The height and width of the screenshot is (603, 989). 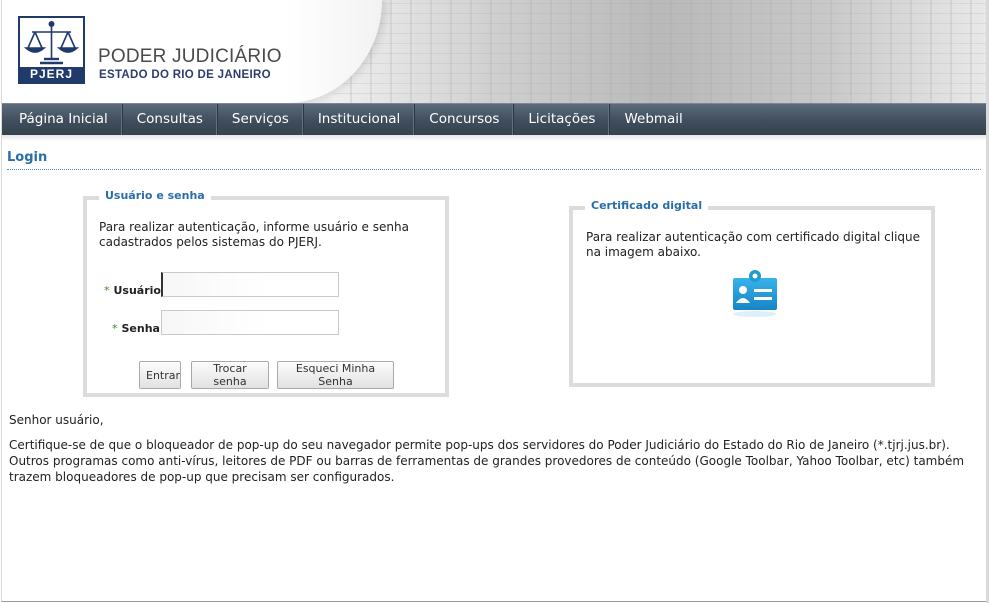 I want to click on nav-item-pagina-inicial: Página Inicial, so click(x=62, y=119).